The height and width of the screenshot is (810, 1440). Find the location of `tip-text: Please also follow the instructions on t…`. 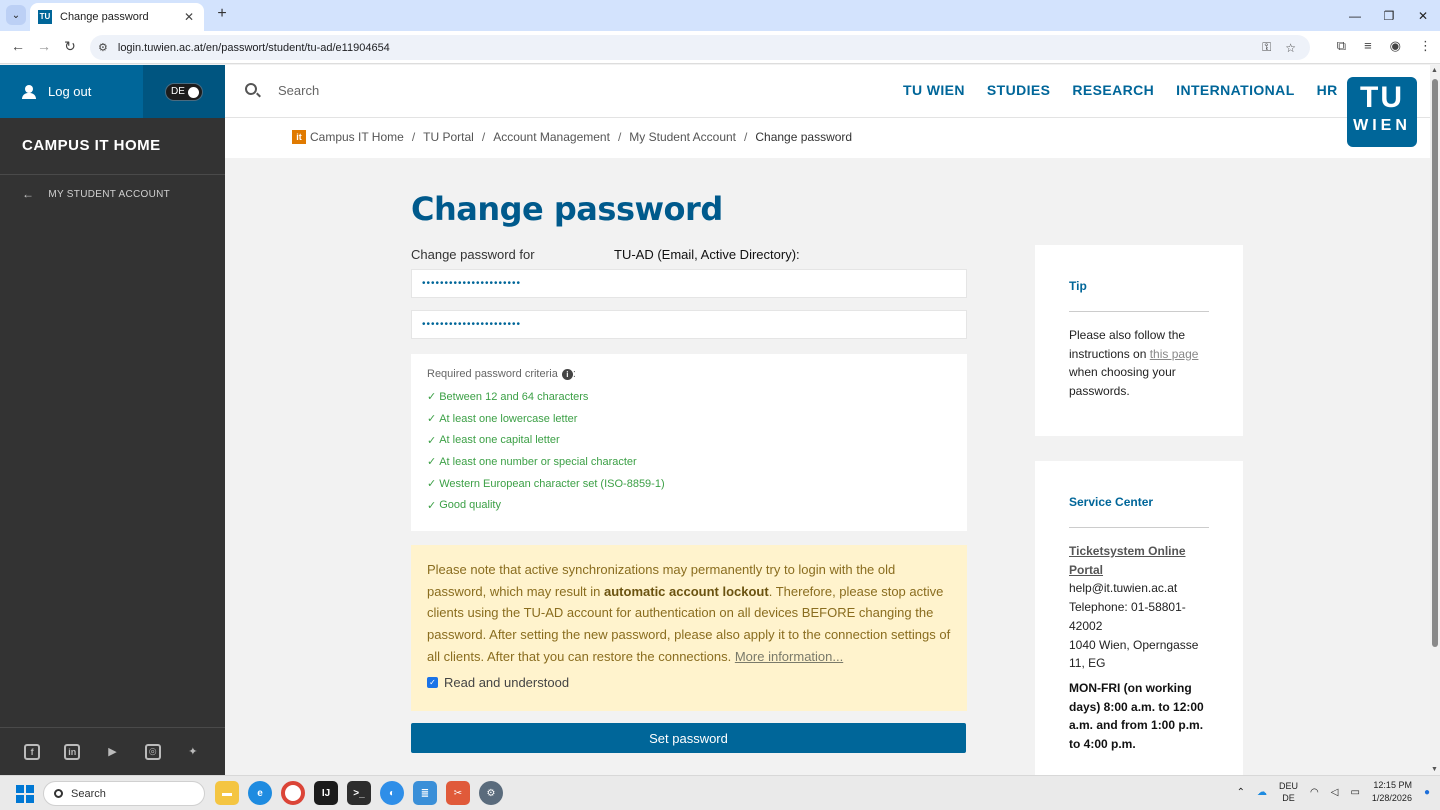

tip-text: Please also follow the instructions on t… is located at coordinates (1139, 363).